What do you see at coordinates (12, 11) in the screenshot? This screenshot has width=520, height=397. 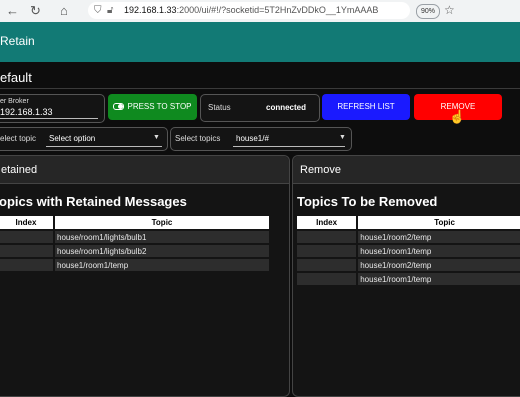 I see `back-arrow-icon: ←` at bounding box center [12, 11].